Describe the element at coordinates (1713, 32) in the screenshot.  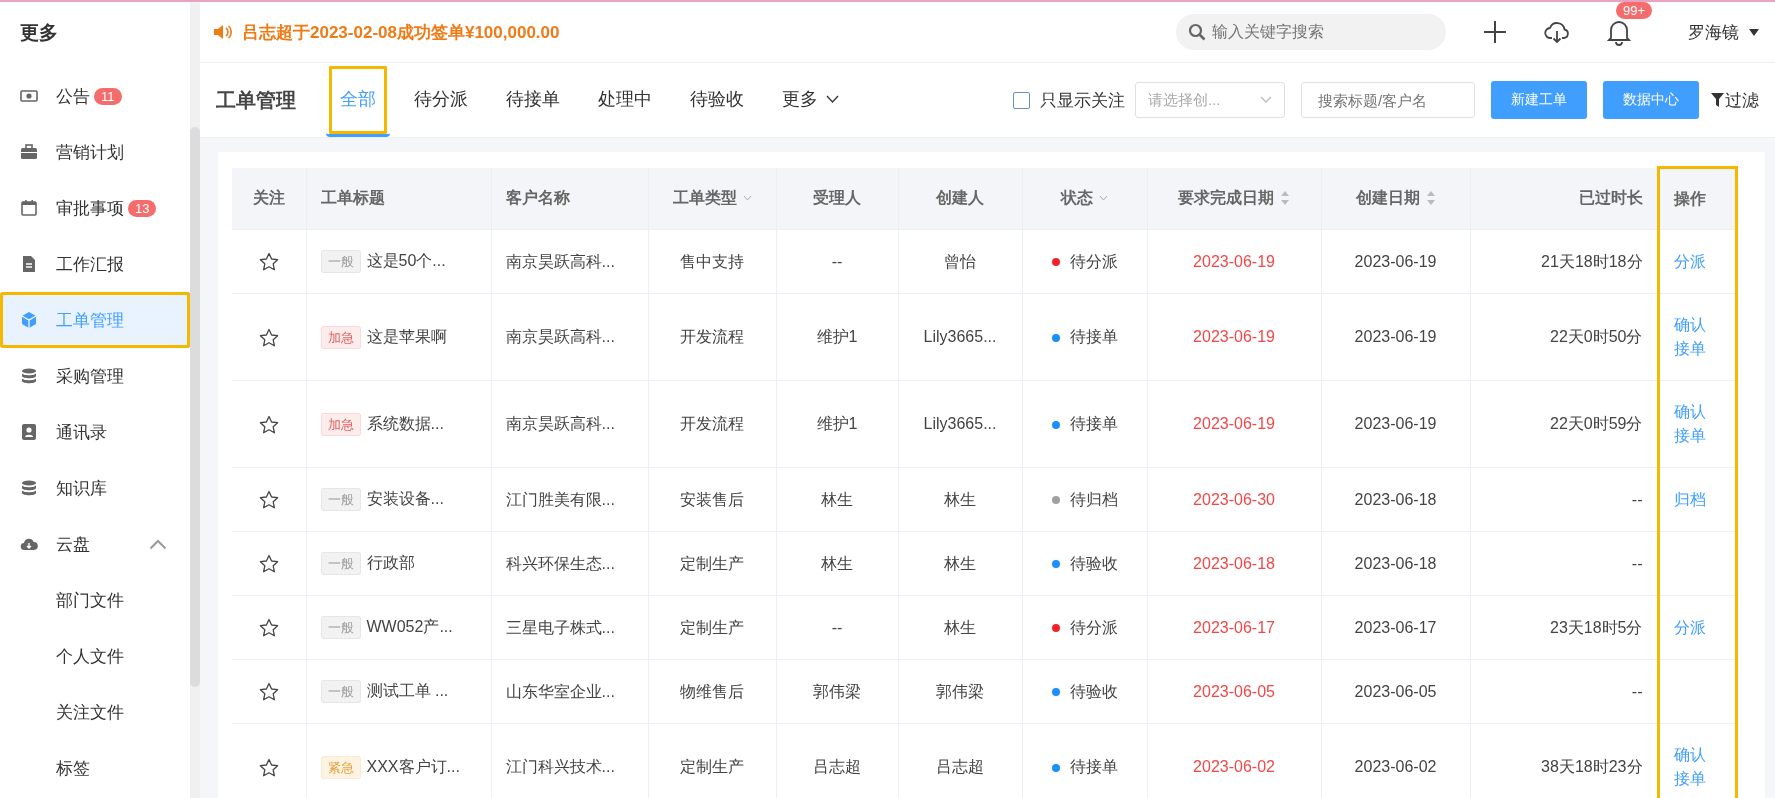
I see `user-name: 罗海镜` at that location.